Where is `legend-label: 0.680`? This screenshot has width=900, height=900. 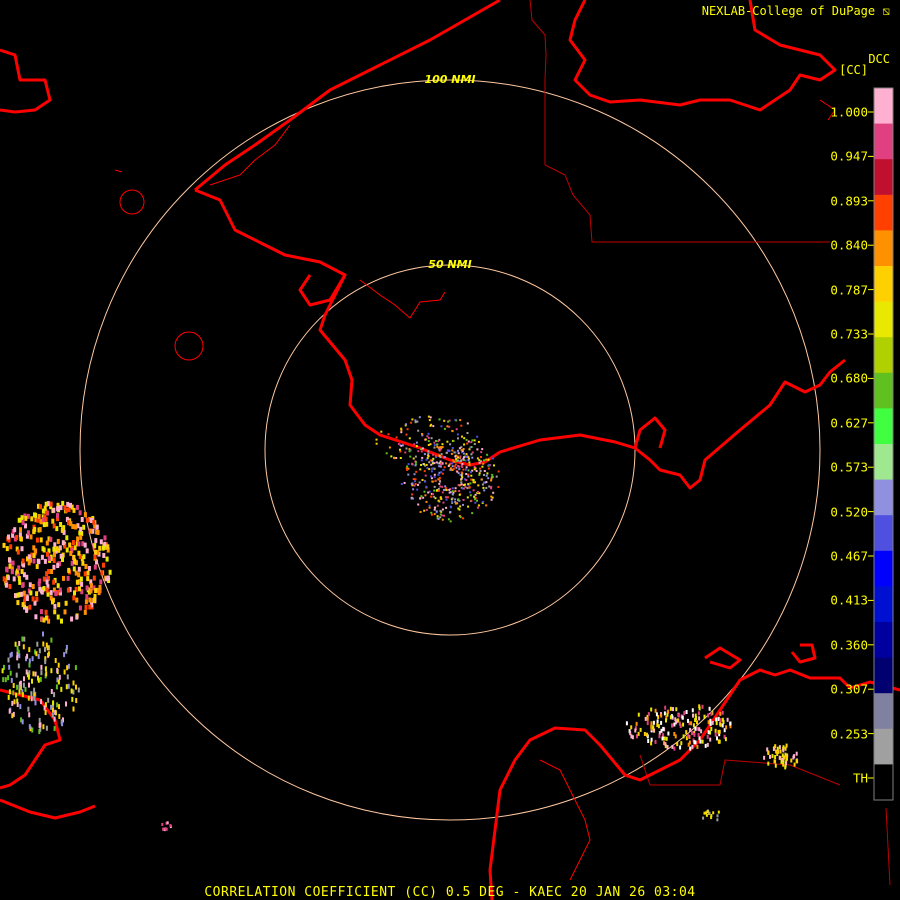 legend-label: 0.680 is located at coordinates (849, 378).